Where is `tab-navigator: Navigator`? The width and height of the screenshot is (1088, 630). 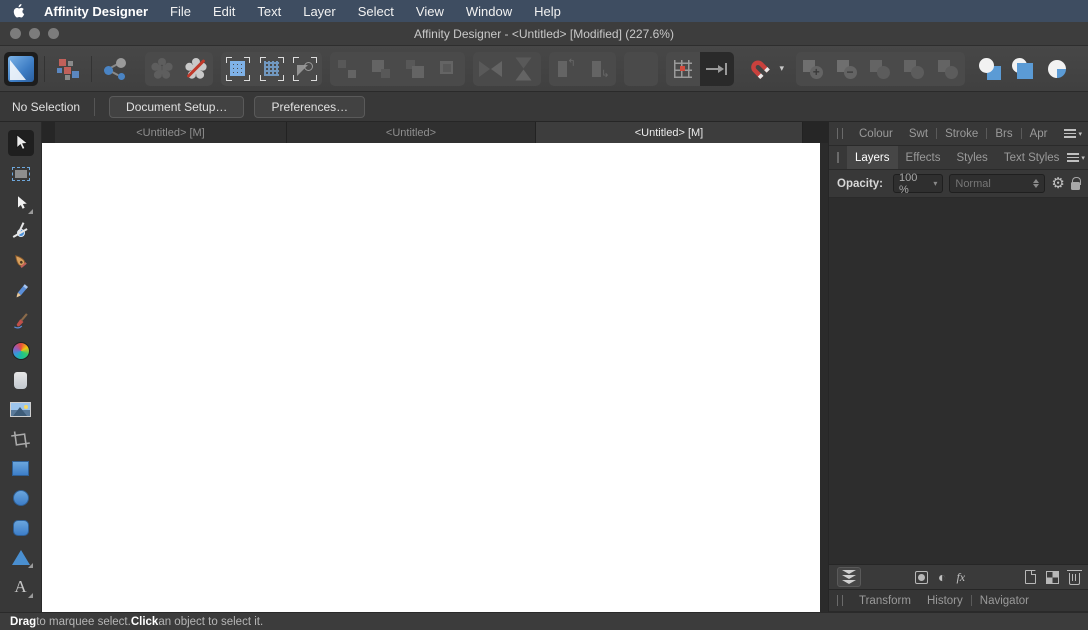 tab-navigator: Navigator is located at coordinates (1004, 601).